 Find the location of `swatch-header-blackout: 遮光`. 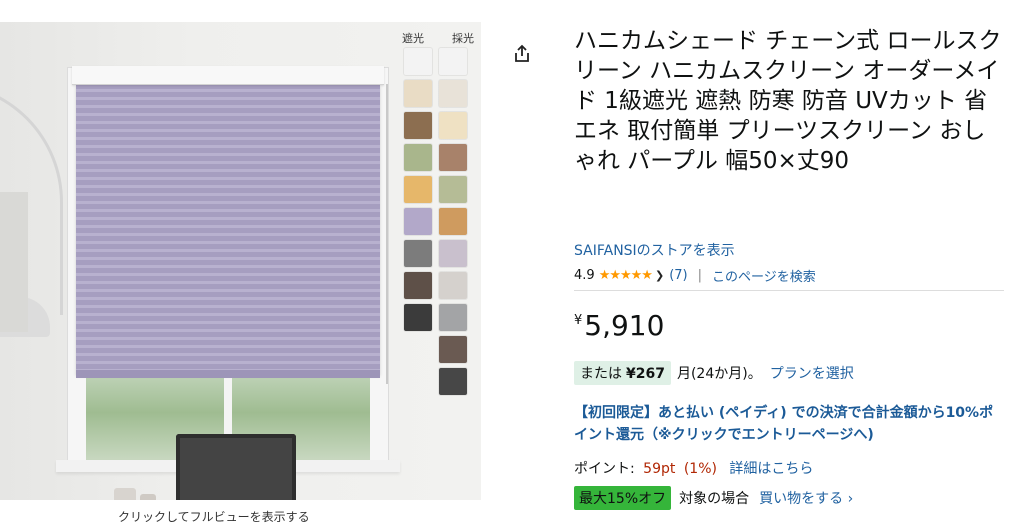

swatch-header-blackout: 遮光 is located at coordinates (413, 38).